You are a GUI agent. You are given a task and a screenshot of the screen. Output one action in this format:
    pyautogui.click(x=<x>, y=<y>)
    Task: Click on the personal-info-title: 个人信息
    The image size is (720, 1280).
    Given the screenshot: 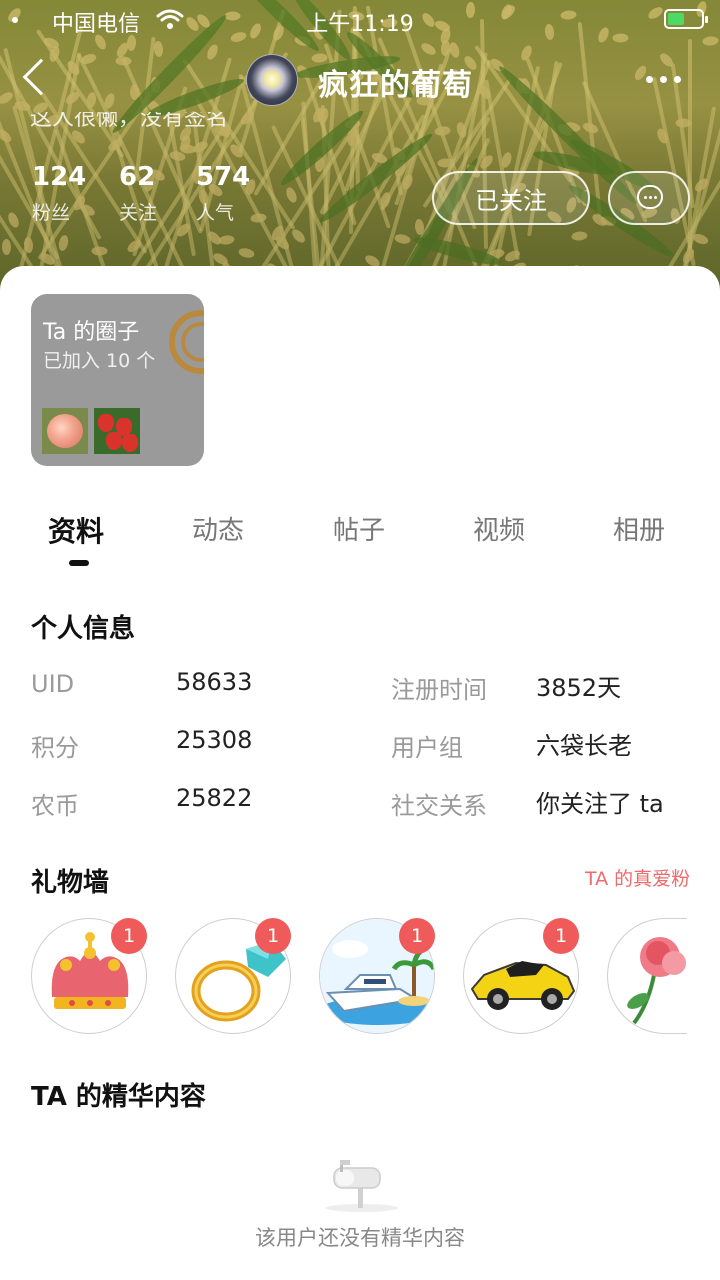 What is the action you would take?
    pyautogui.click(x=83, y=629)
    